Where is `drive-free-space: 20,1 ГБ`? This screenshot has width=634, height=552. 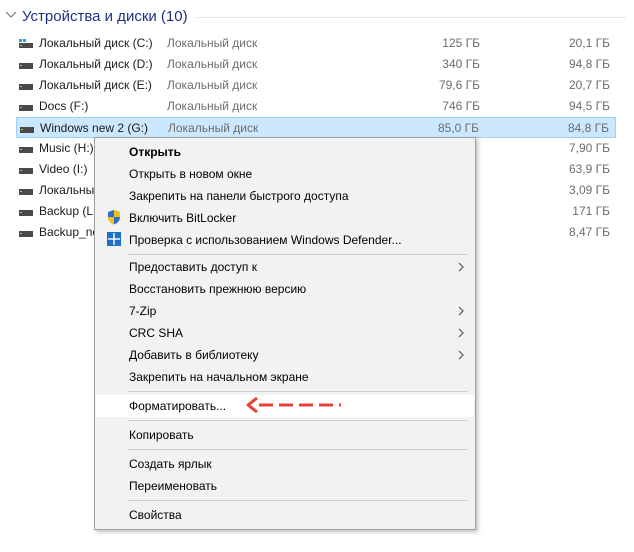 drive-free-space: 20,1 ГБ is located at coordinates (589, 43).